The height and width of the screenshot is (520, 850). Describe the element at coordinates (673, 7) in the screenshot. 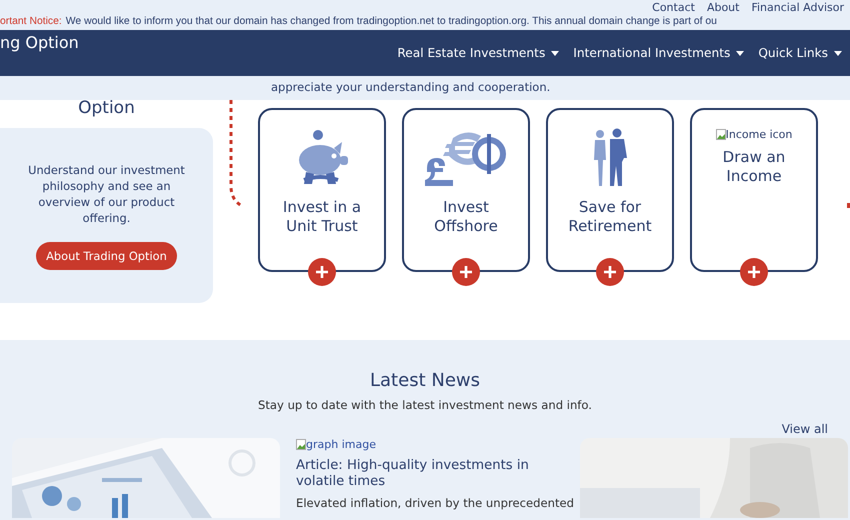

I see `top-link: Contact` at that location.